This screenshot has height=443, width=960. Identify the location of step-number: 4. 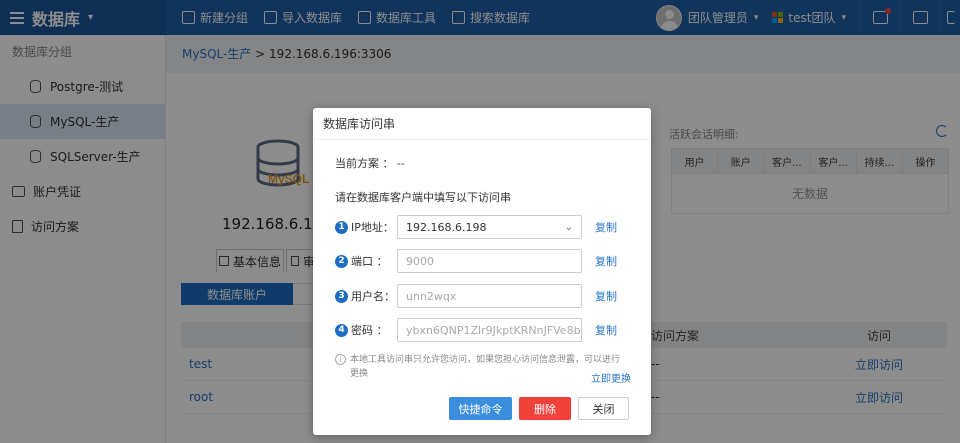
(341, 330).